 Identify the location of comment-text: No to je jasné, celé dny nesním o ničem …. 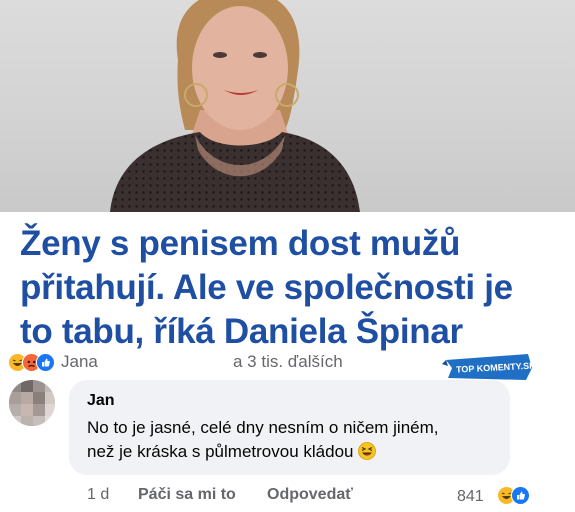
(297, 440).